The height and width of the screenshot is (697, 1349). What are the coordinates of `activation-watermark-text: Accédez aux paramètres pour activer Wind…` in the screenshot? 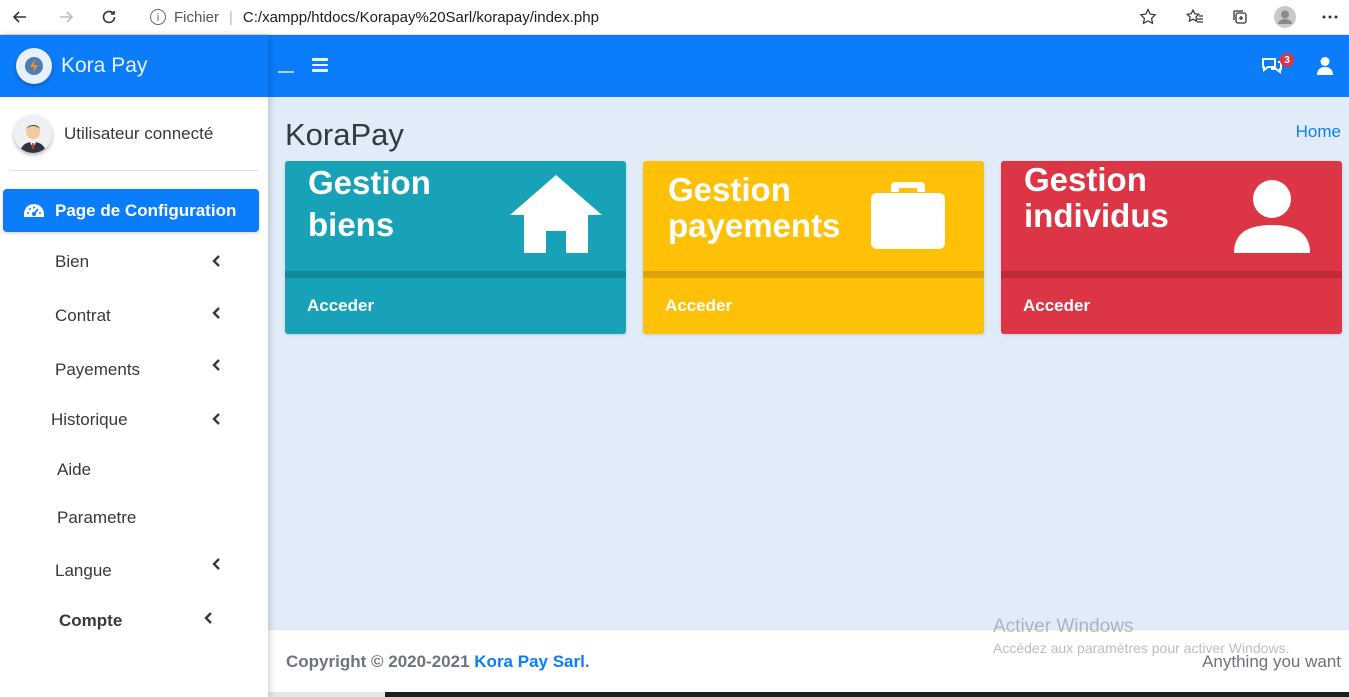 It's located at (1141, 648).